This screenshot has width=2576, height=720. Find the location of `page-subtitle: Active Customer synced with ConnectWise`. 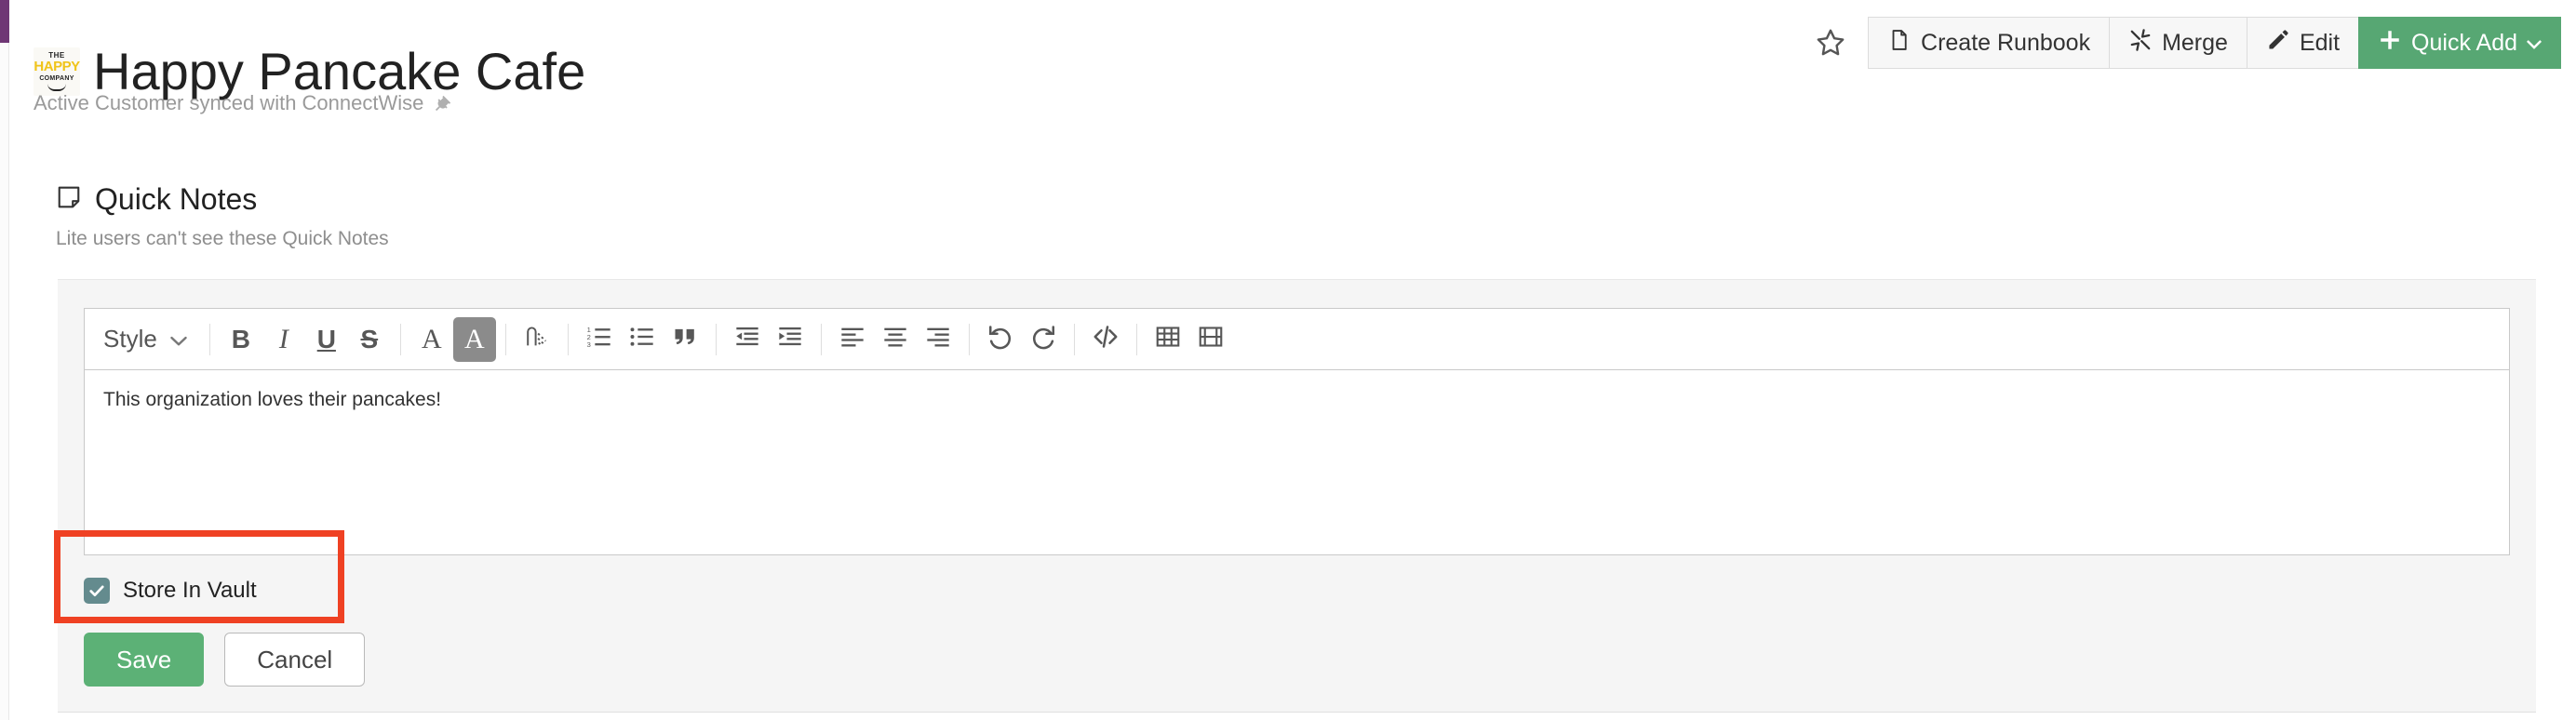

page-subtitle: Active Customer synced with ConnectWise is located at coordinates (242, 103).